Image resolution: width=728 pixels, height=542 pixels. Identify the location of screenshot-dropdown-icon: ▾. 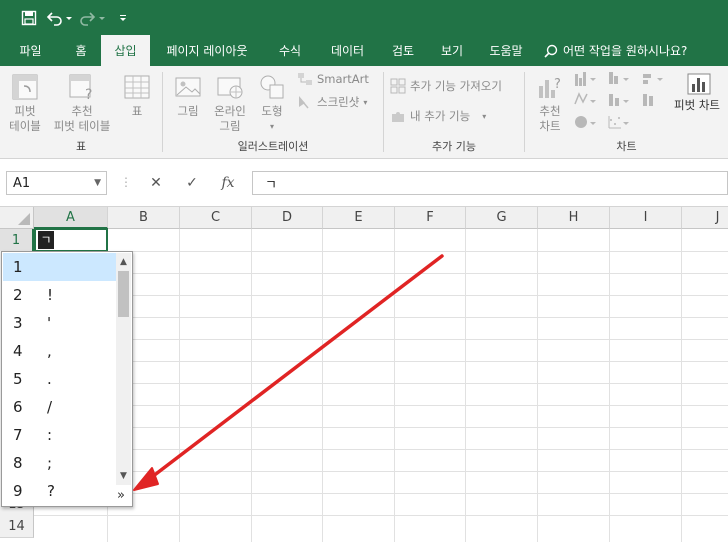
(365, 102).